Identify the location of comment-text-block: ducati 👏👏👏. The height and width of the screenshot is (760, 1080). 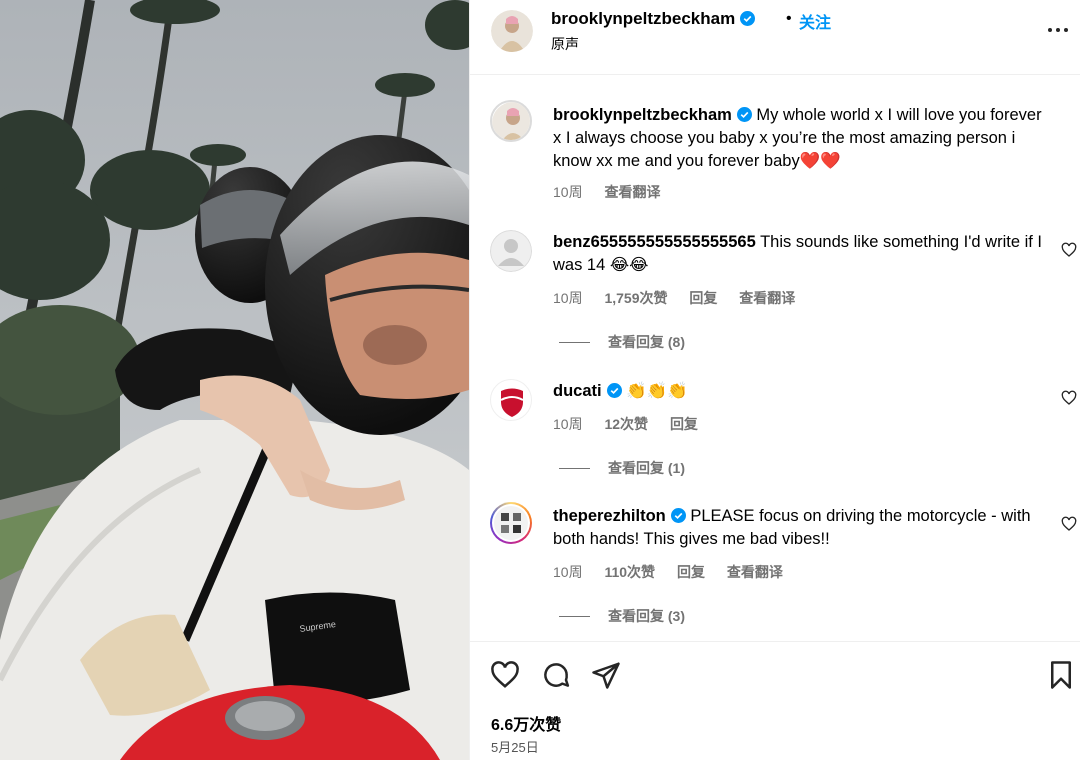
(803, 391).